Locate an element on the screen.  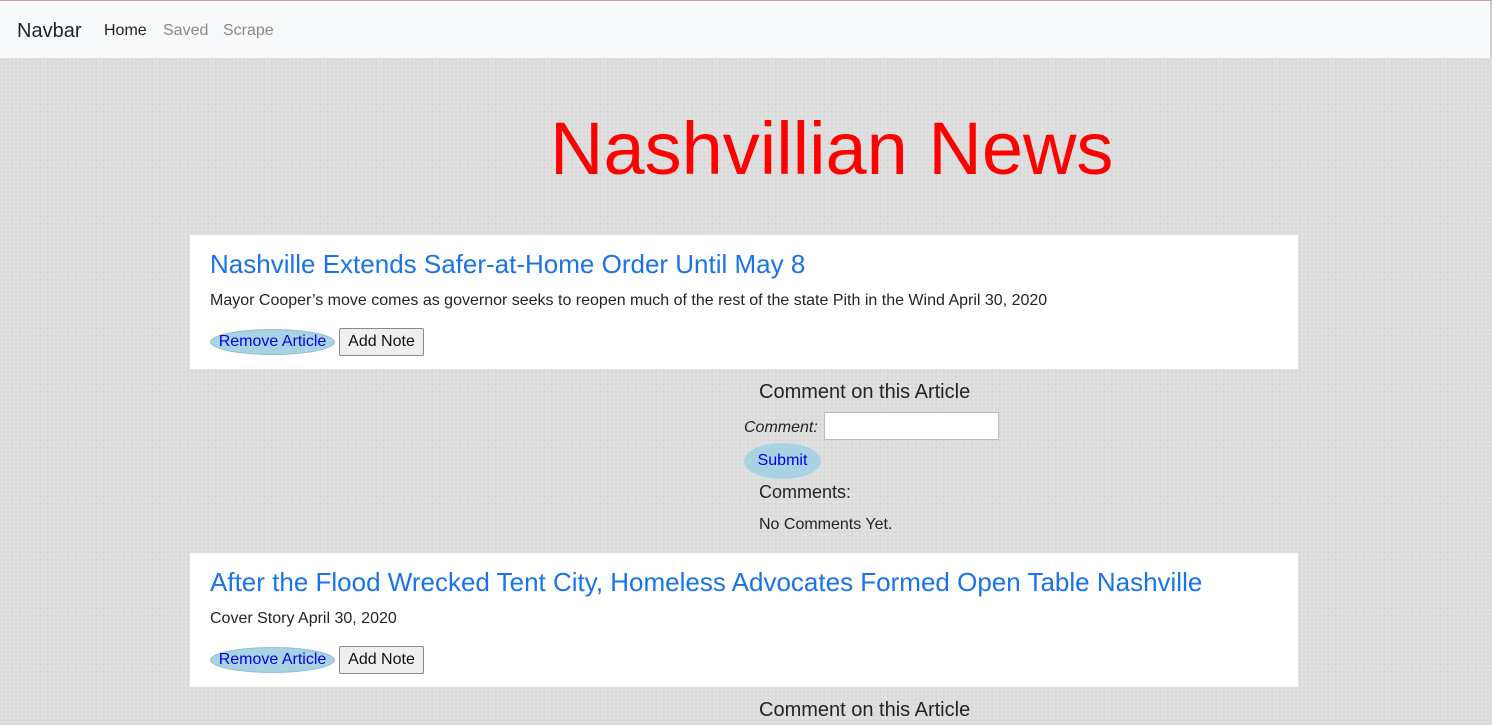
navbar-brand: Navbar is located at coordinates (49, 31).